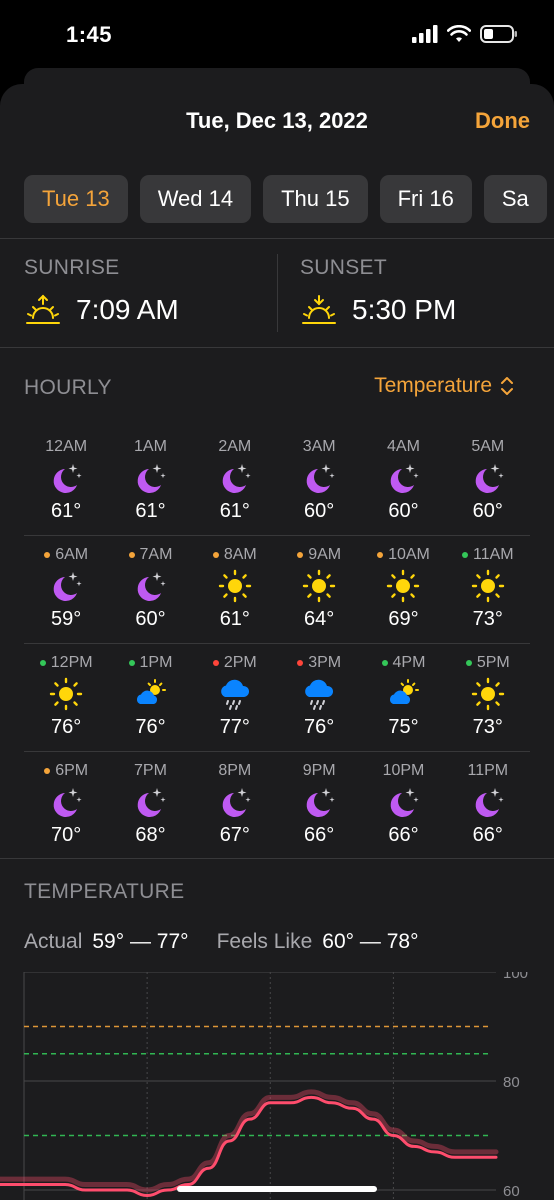 The width and height of the screenshot is (554, 1200). I want to click on day-pill-sat: Sa, so click(515, 199).